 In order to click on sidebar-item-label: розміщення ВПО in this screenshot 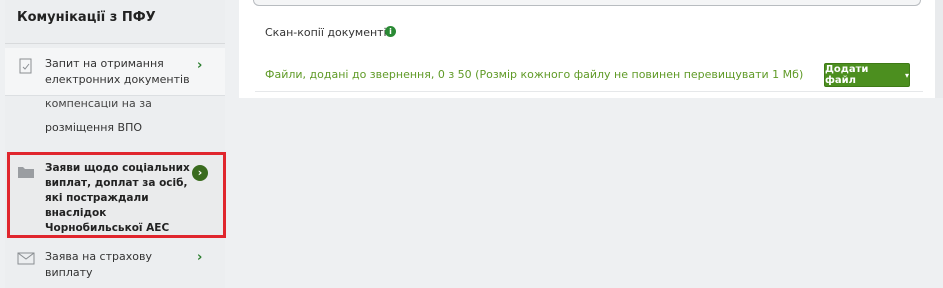, I will do `click(94, 127)`.